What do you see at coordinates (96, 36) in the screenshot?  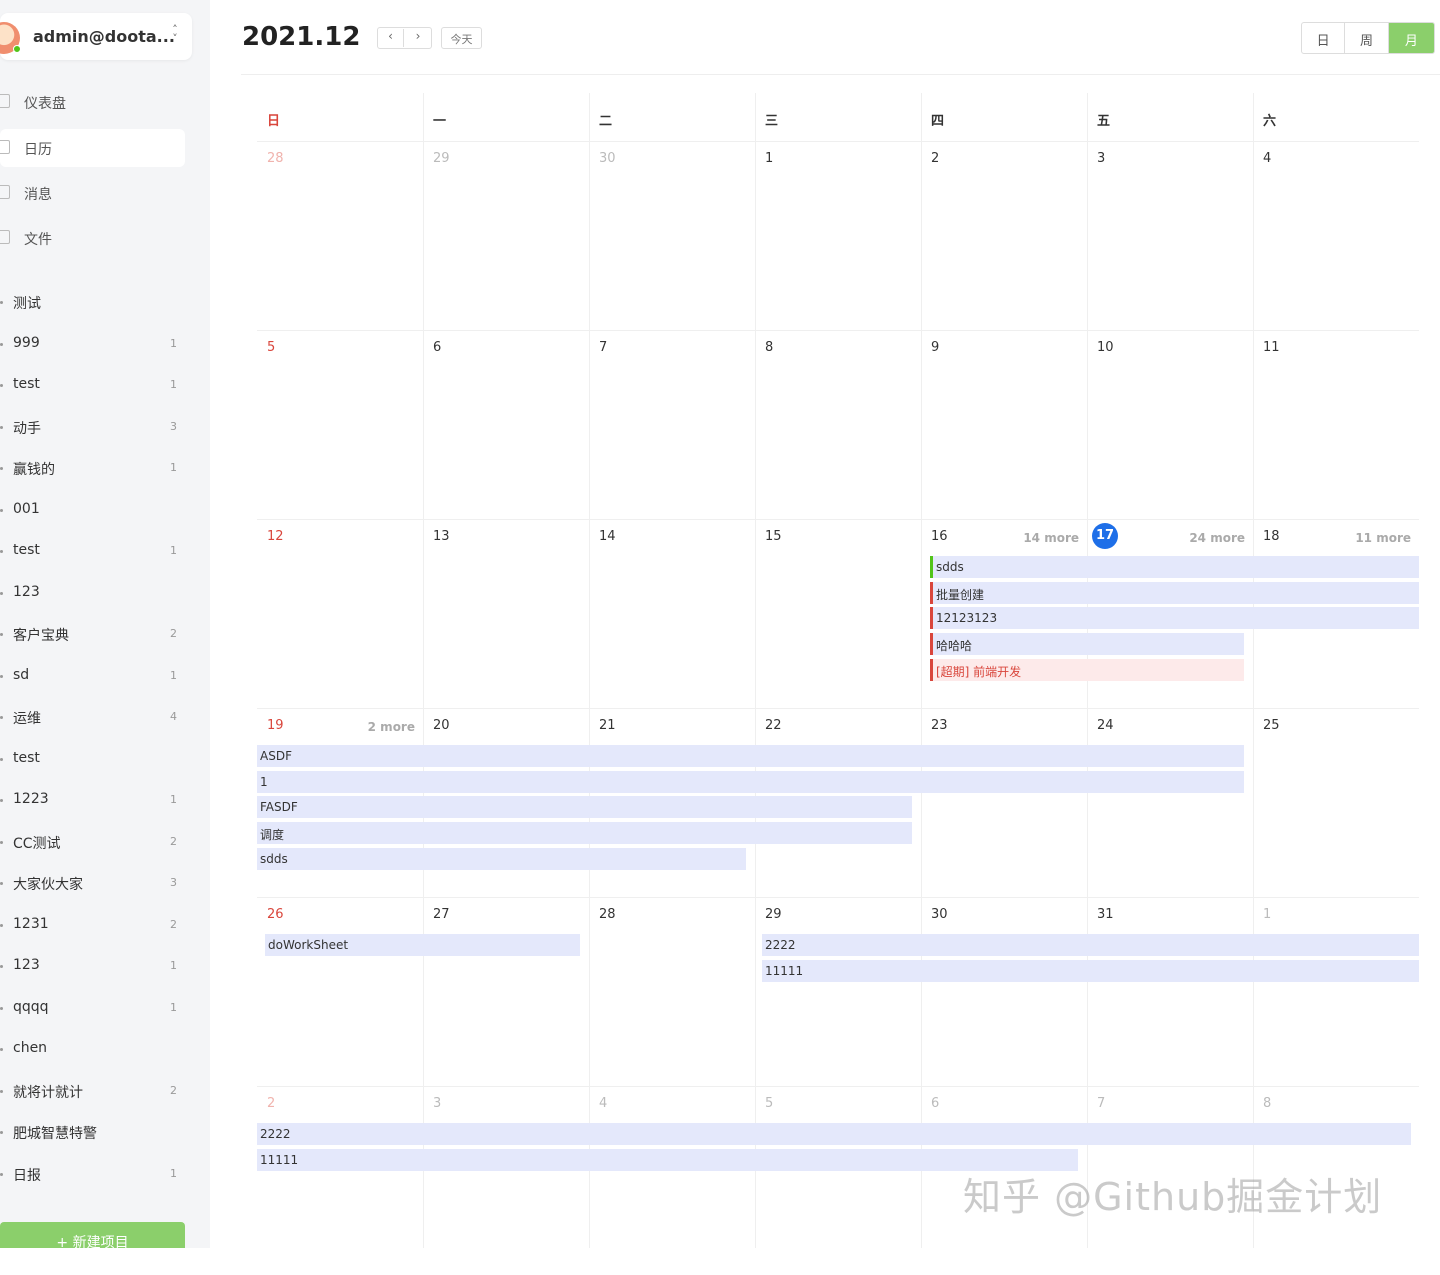 I see `user-switcher: admin@doota... ˄ ˅` at bounding box center [96, 36].